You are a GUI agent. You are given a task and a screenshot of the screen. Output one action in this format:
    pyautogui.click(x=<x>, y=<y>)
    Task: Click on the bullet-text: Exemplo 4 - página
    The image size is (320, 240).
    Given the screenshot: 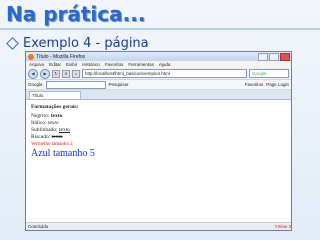 What is the action you would take?
    pyautogui.click(x=86, y=43)
    